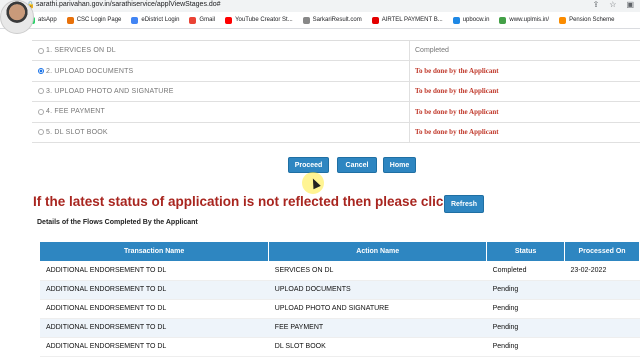 This screenshot has width=640, height=360. Describe the element at coordinates (207, 20) in the screenshot. I see `bookmark-label: Gmail` at that location.